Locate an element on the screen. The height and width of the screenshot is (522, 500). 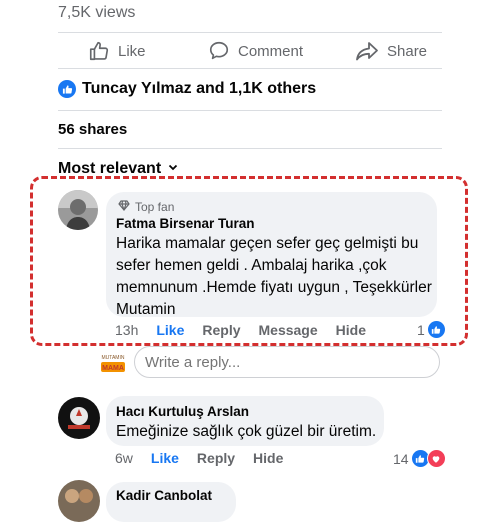
comment-reaction-count: 14 is located at coordinates (419, 458).